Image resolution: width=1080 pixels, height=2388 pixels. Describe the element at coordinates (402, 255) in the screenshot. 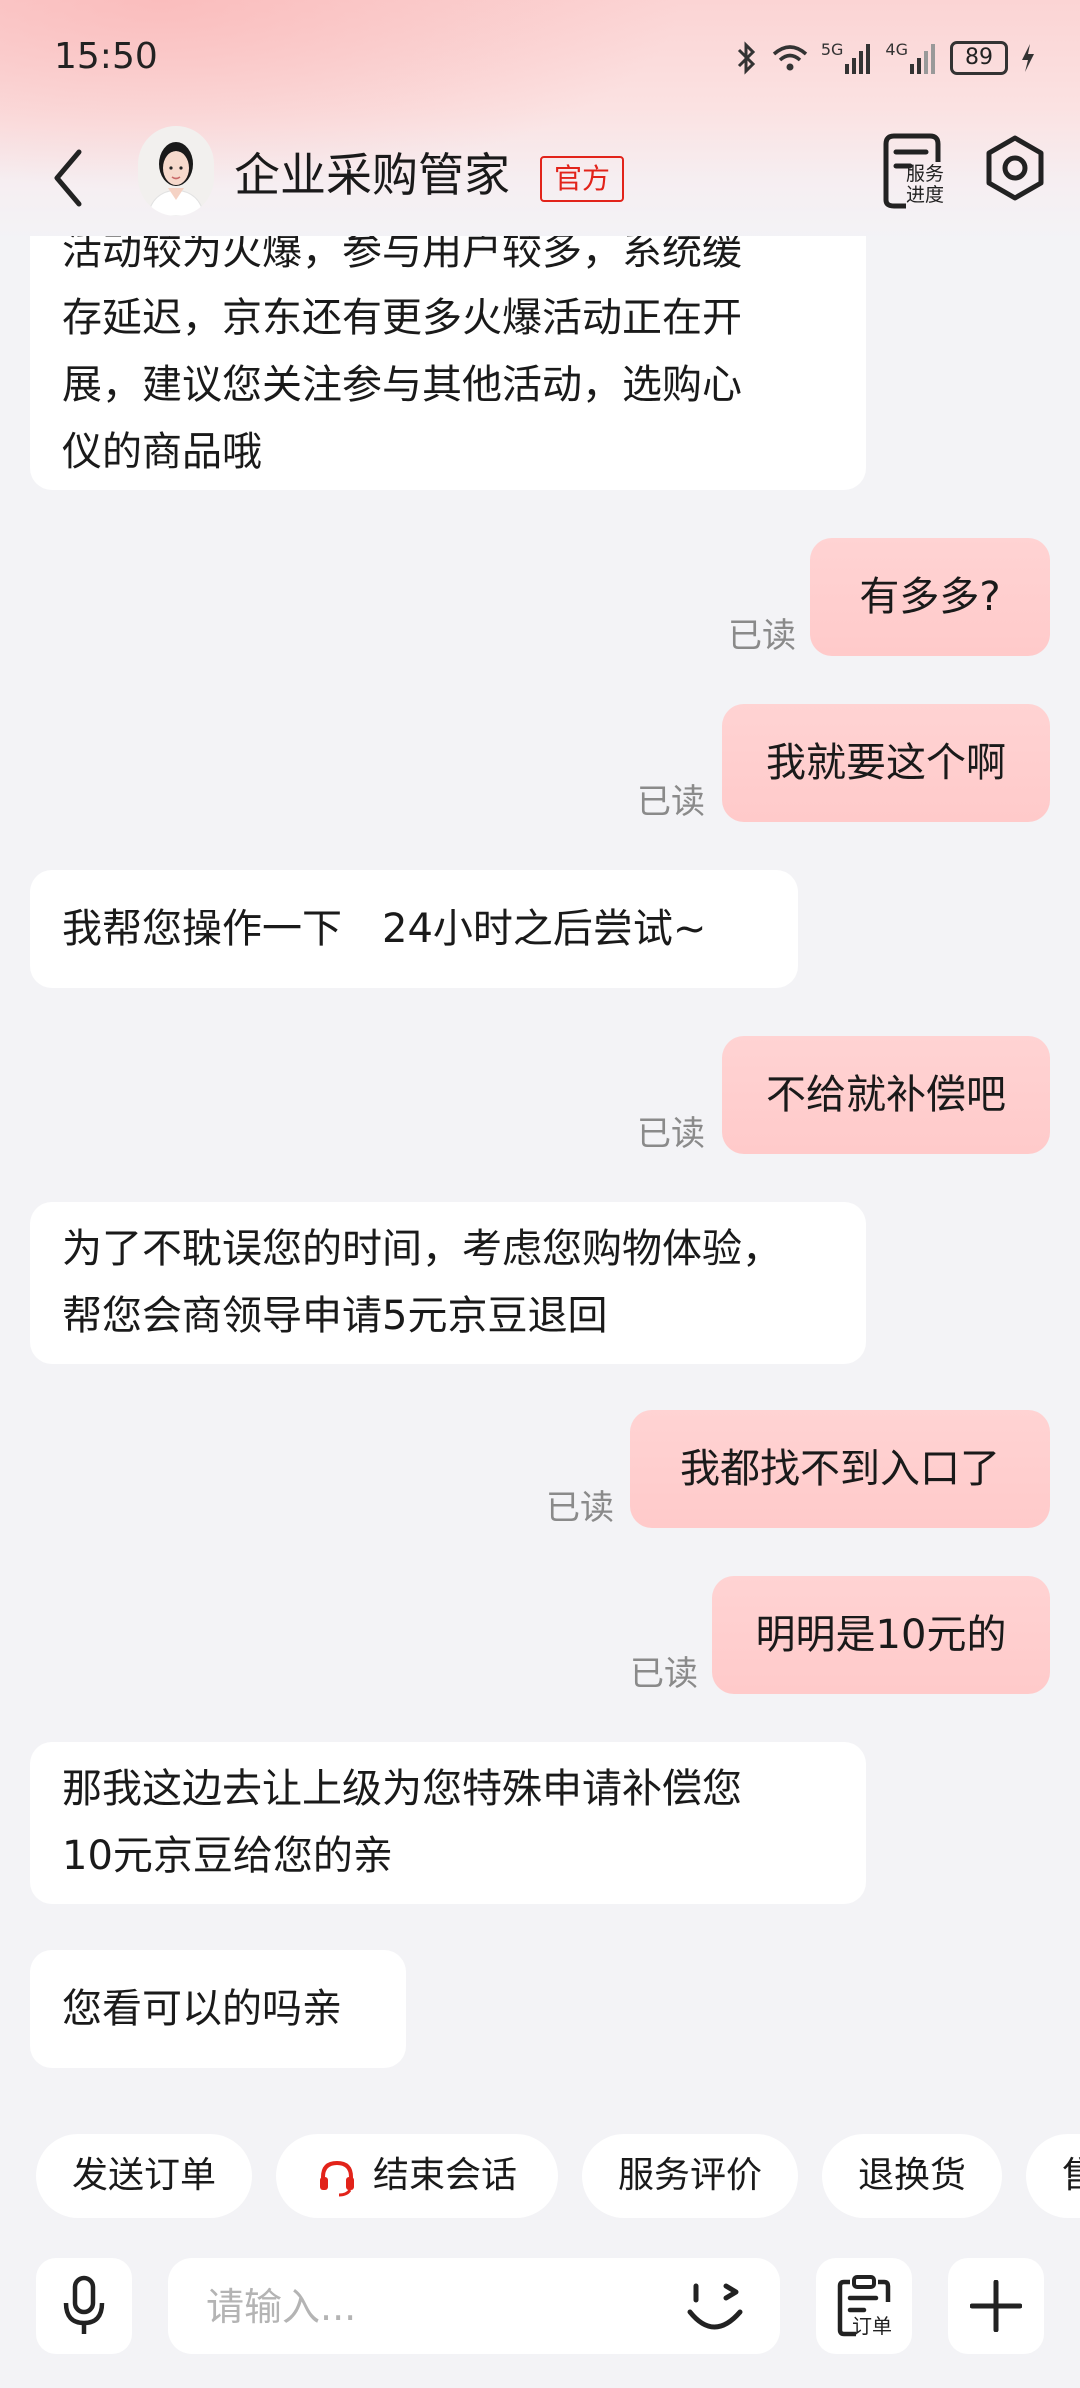

I see `message-line: 活动较为火爆，参与用户较多，系统缓` at that location.